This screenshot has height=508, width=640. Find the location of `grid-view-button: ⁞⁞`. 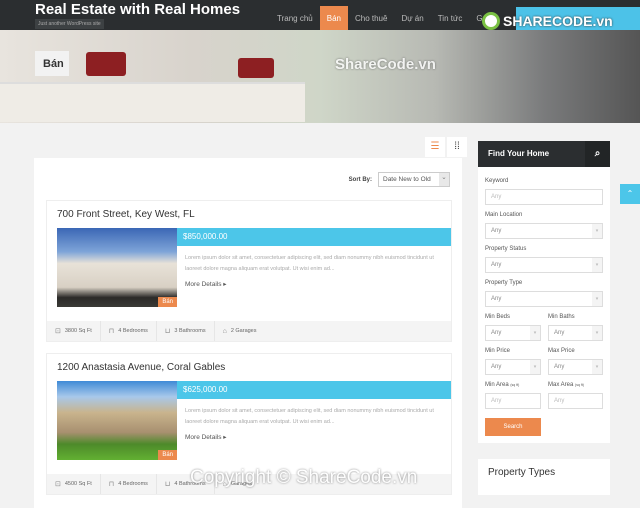

grid-view-button: ⁞⁞ is located at coordinates (457, 147).